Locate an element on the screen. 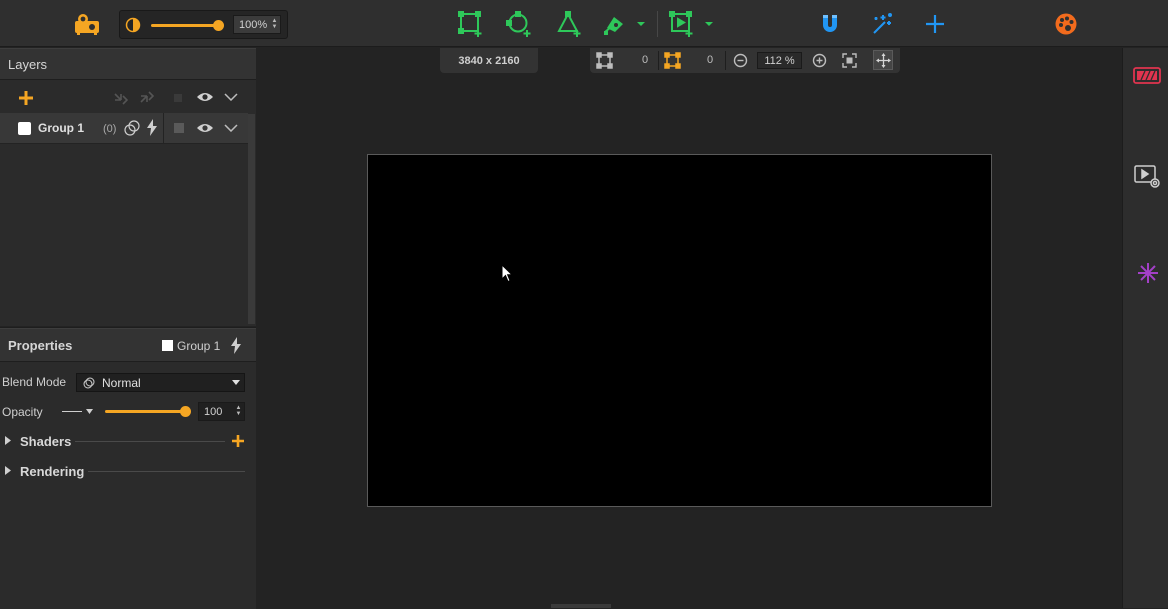  resolution-badge: 3840 x 2160 is located at coordinates (489, 60).